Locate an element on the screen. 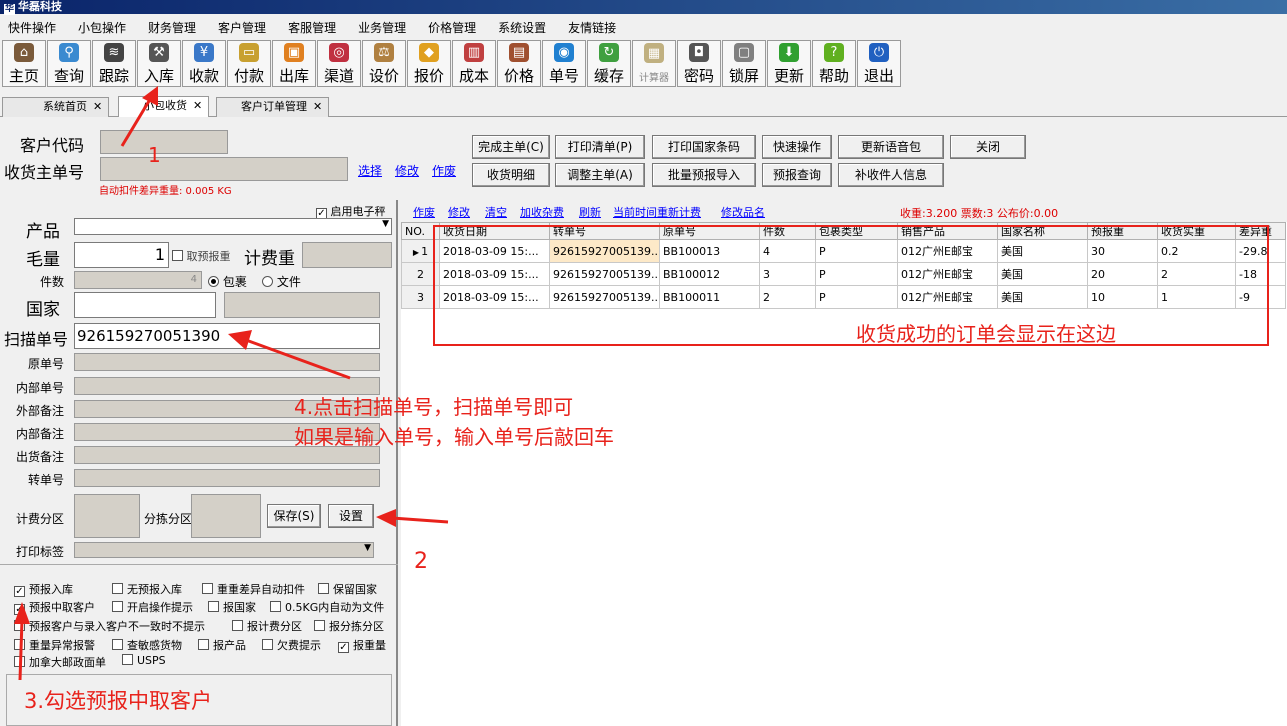  grid-link: 加收杂费 is located at coordinates (542, 212).